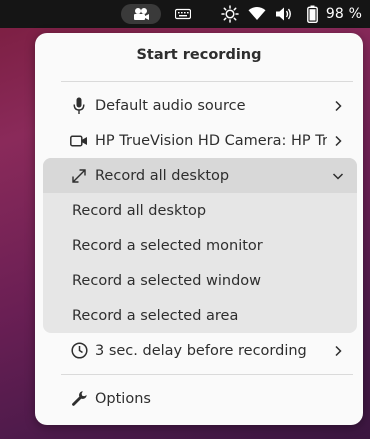 The width and height of the screenshot is (370, 439). I want to click on camera-source-label: HP TrueVision HD Camera: HP Tru, so click(211, 140).